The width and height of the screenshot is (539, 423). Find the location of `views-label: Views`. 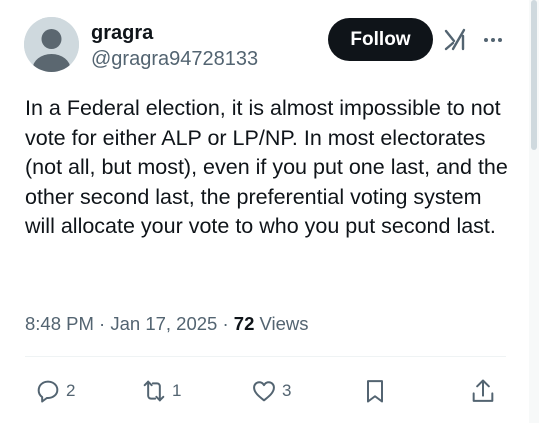

views-label: Views is located at coordinates (284, 323).